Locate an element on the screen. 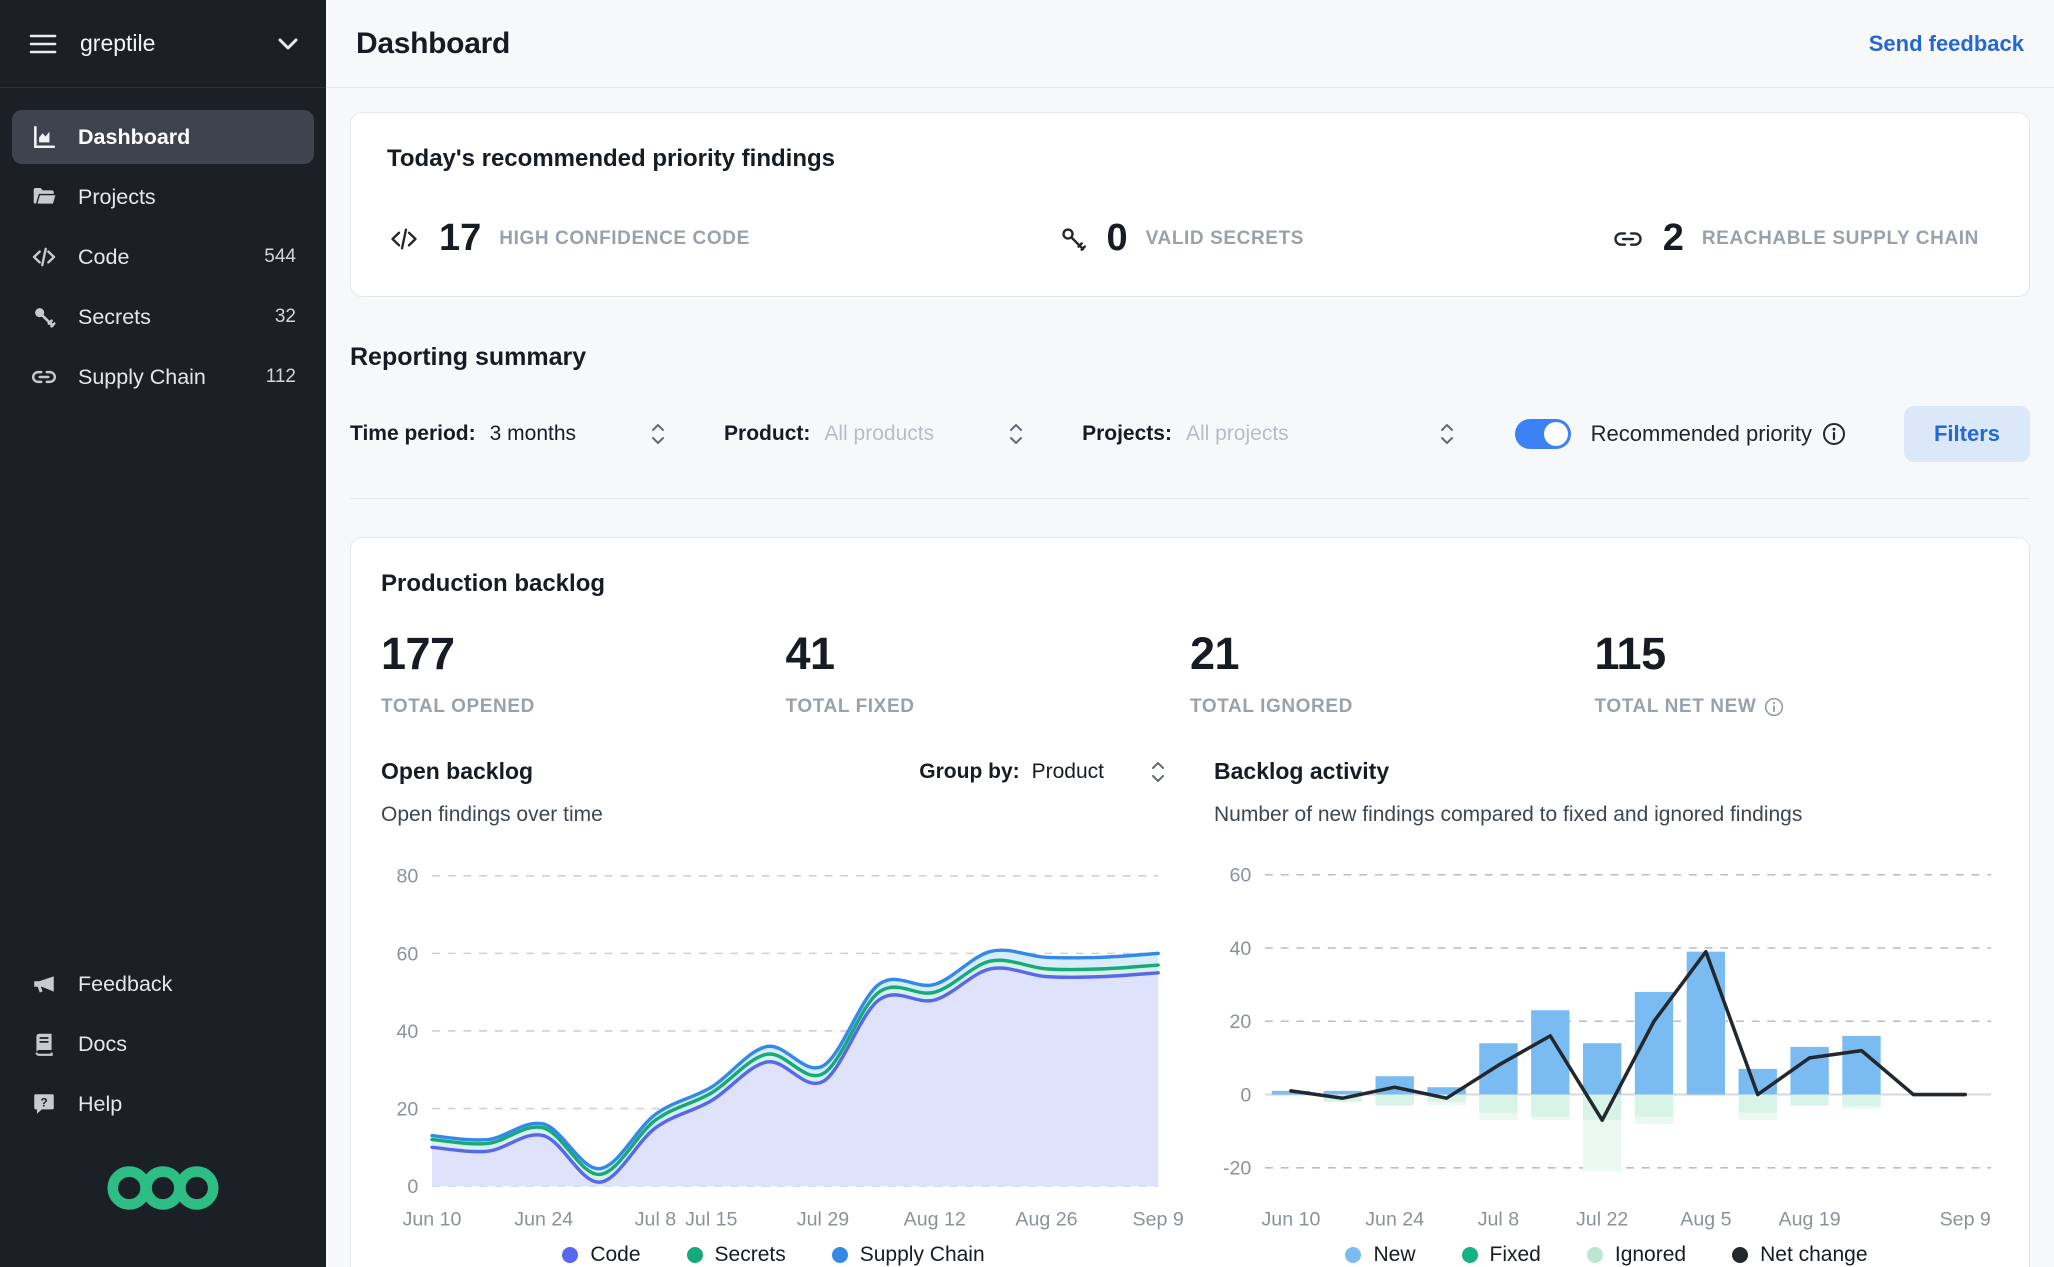 The image size is (2054, 1267). legend-label: Fixed is located at coordinates (1515, 1254).